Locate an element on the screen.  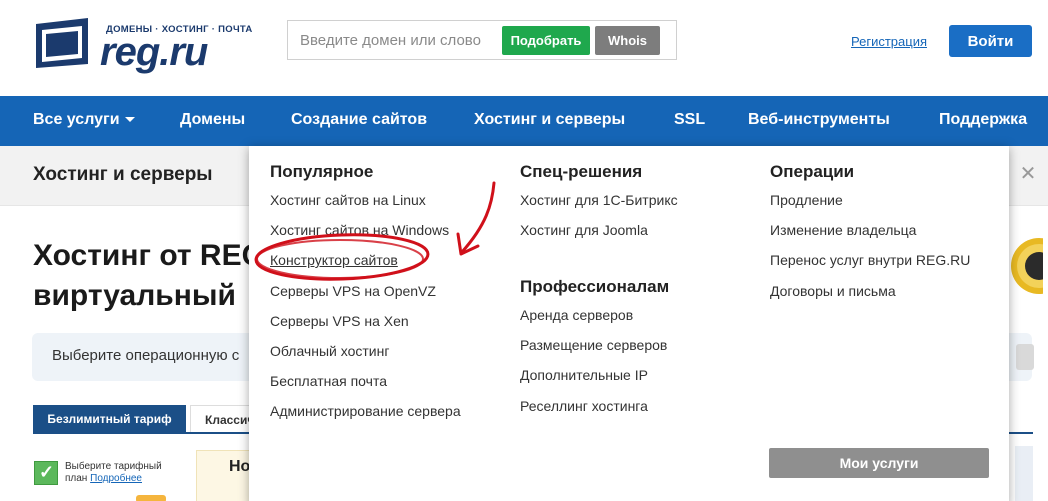
logo: ДОМЕНЫ · ХОСТИНГ · ПОЧТА reg.ru is located at coordinates (143, 46).